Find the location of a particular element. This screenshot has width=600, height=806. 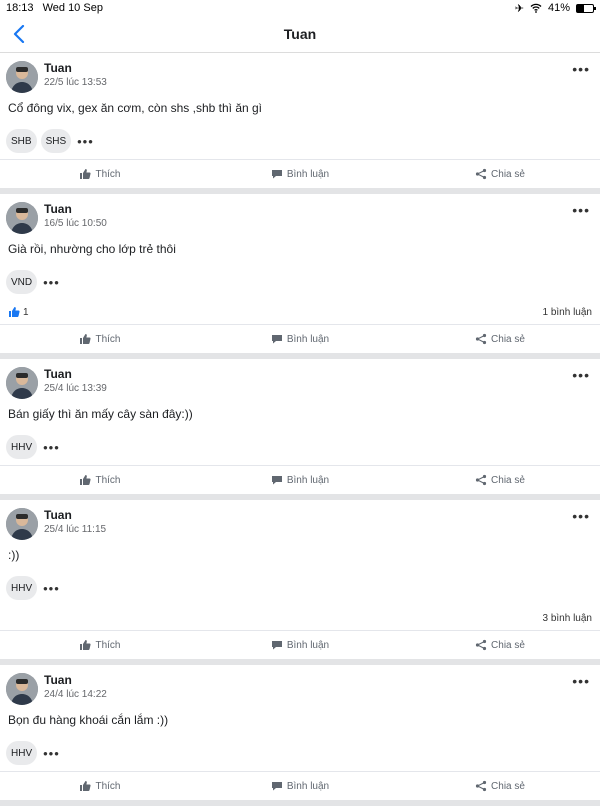

post-stats: 1 1 bình luận is located at coordinates (300, 312).